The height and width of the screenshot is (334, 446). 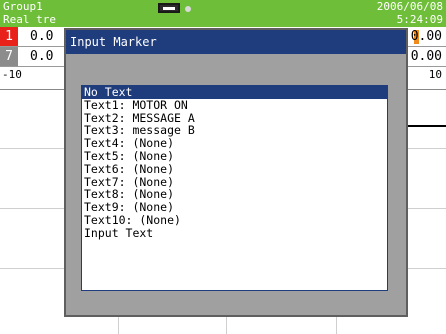 What do you see at coordinates (234, 220) in the screenshot?
I see `list-item-text10: Text10: (None)` at bounding box center [234, 220].